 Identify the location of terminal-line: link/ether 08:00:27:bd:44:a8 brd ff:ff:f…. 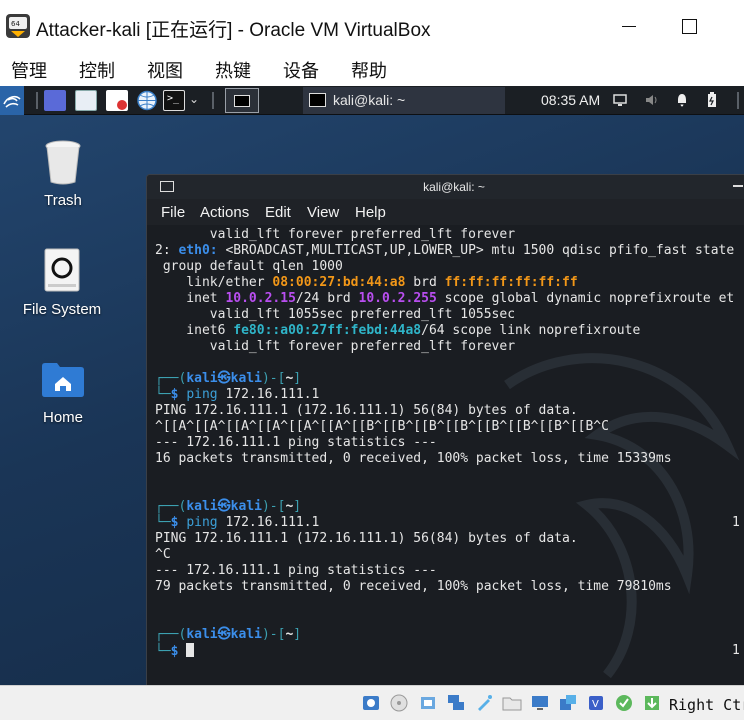
(366, 282).